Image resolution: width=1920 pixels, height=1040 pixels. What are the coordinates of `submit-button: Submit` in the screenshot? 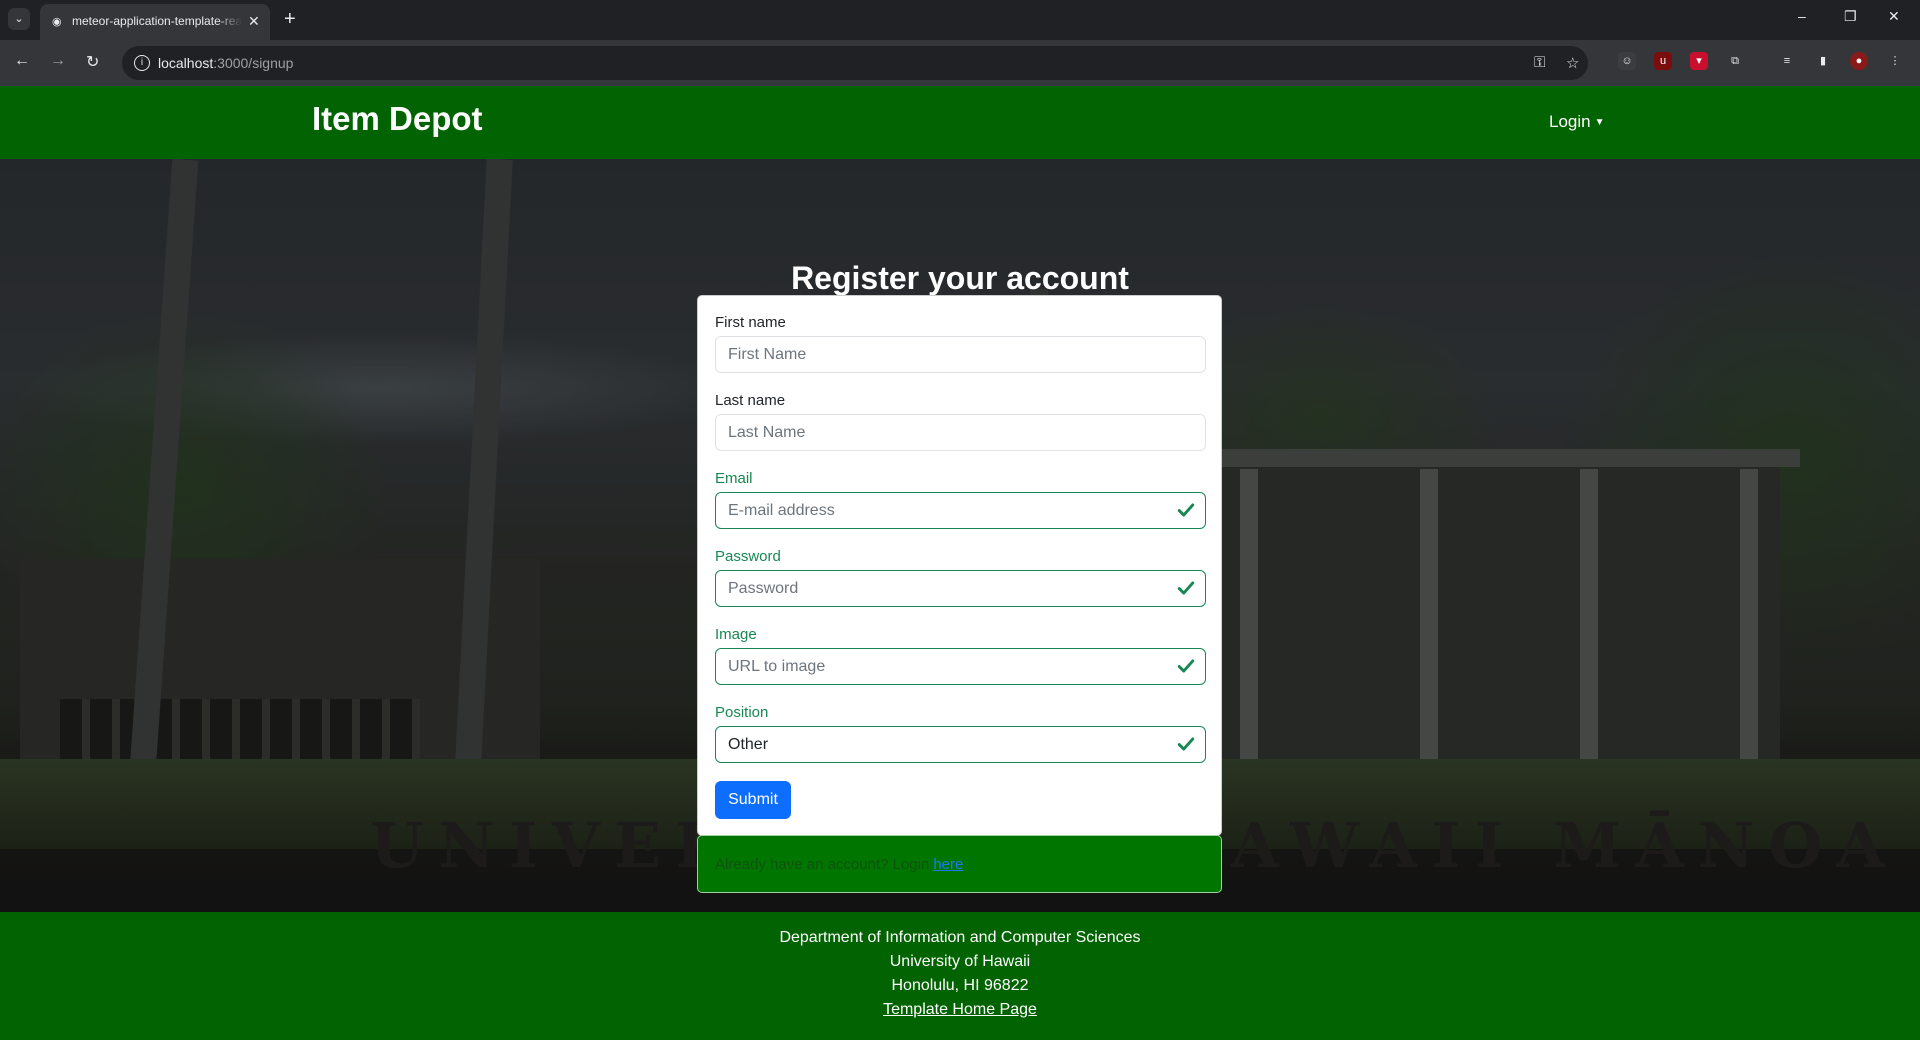 It's located at (753, 800).